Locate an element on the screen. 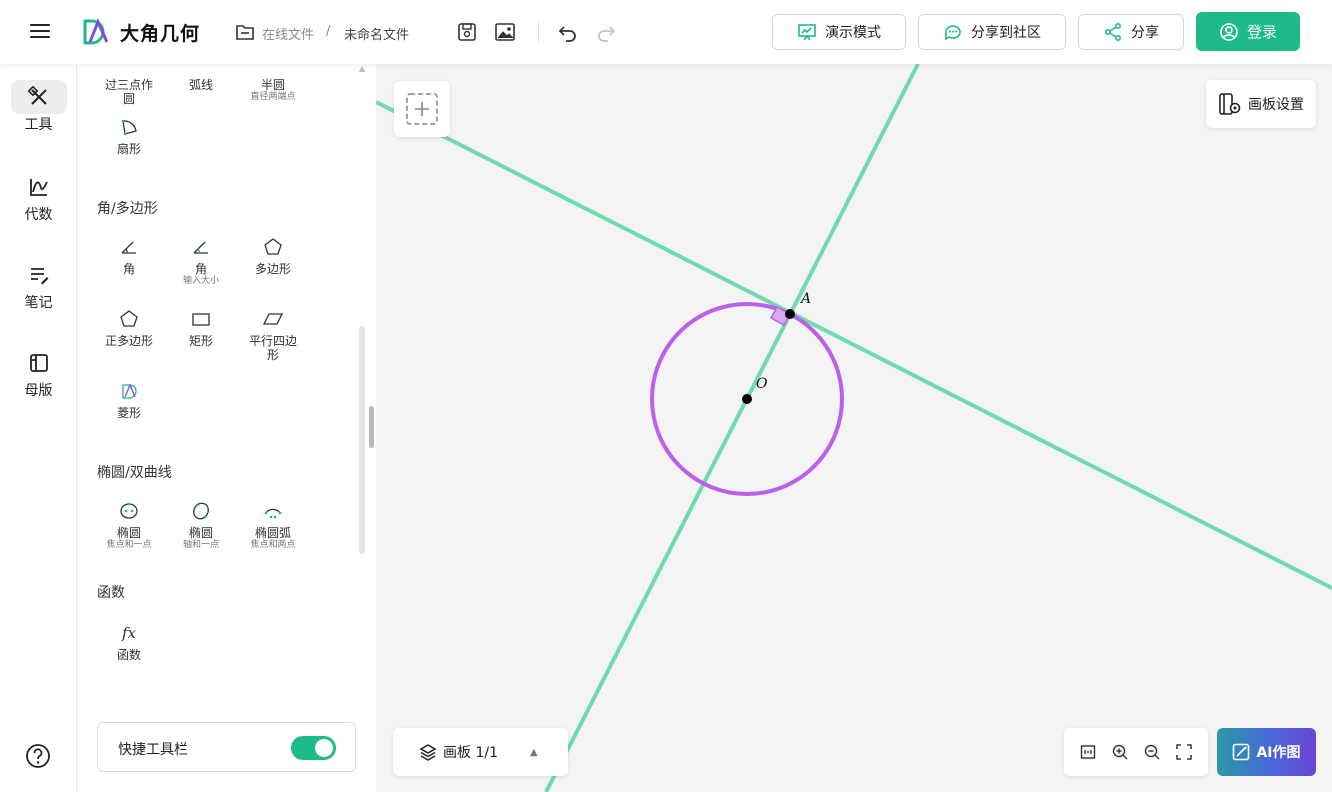  hamburger-menu-icon is located at coordinates (44, 32).